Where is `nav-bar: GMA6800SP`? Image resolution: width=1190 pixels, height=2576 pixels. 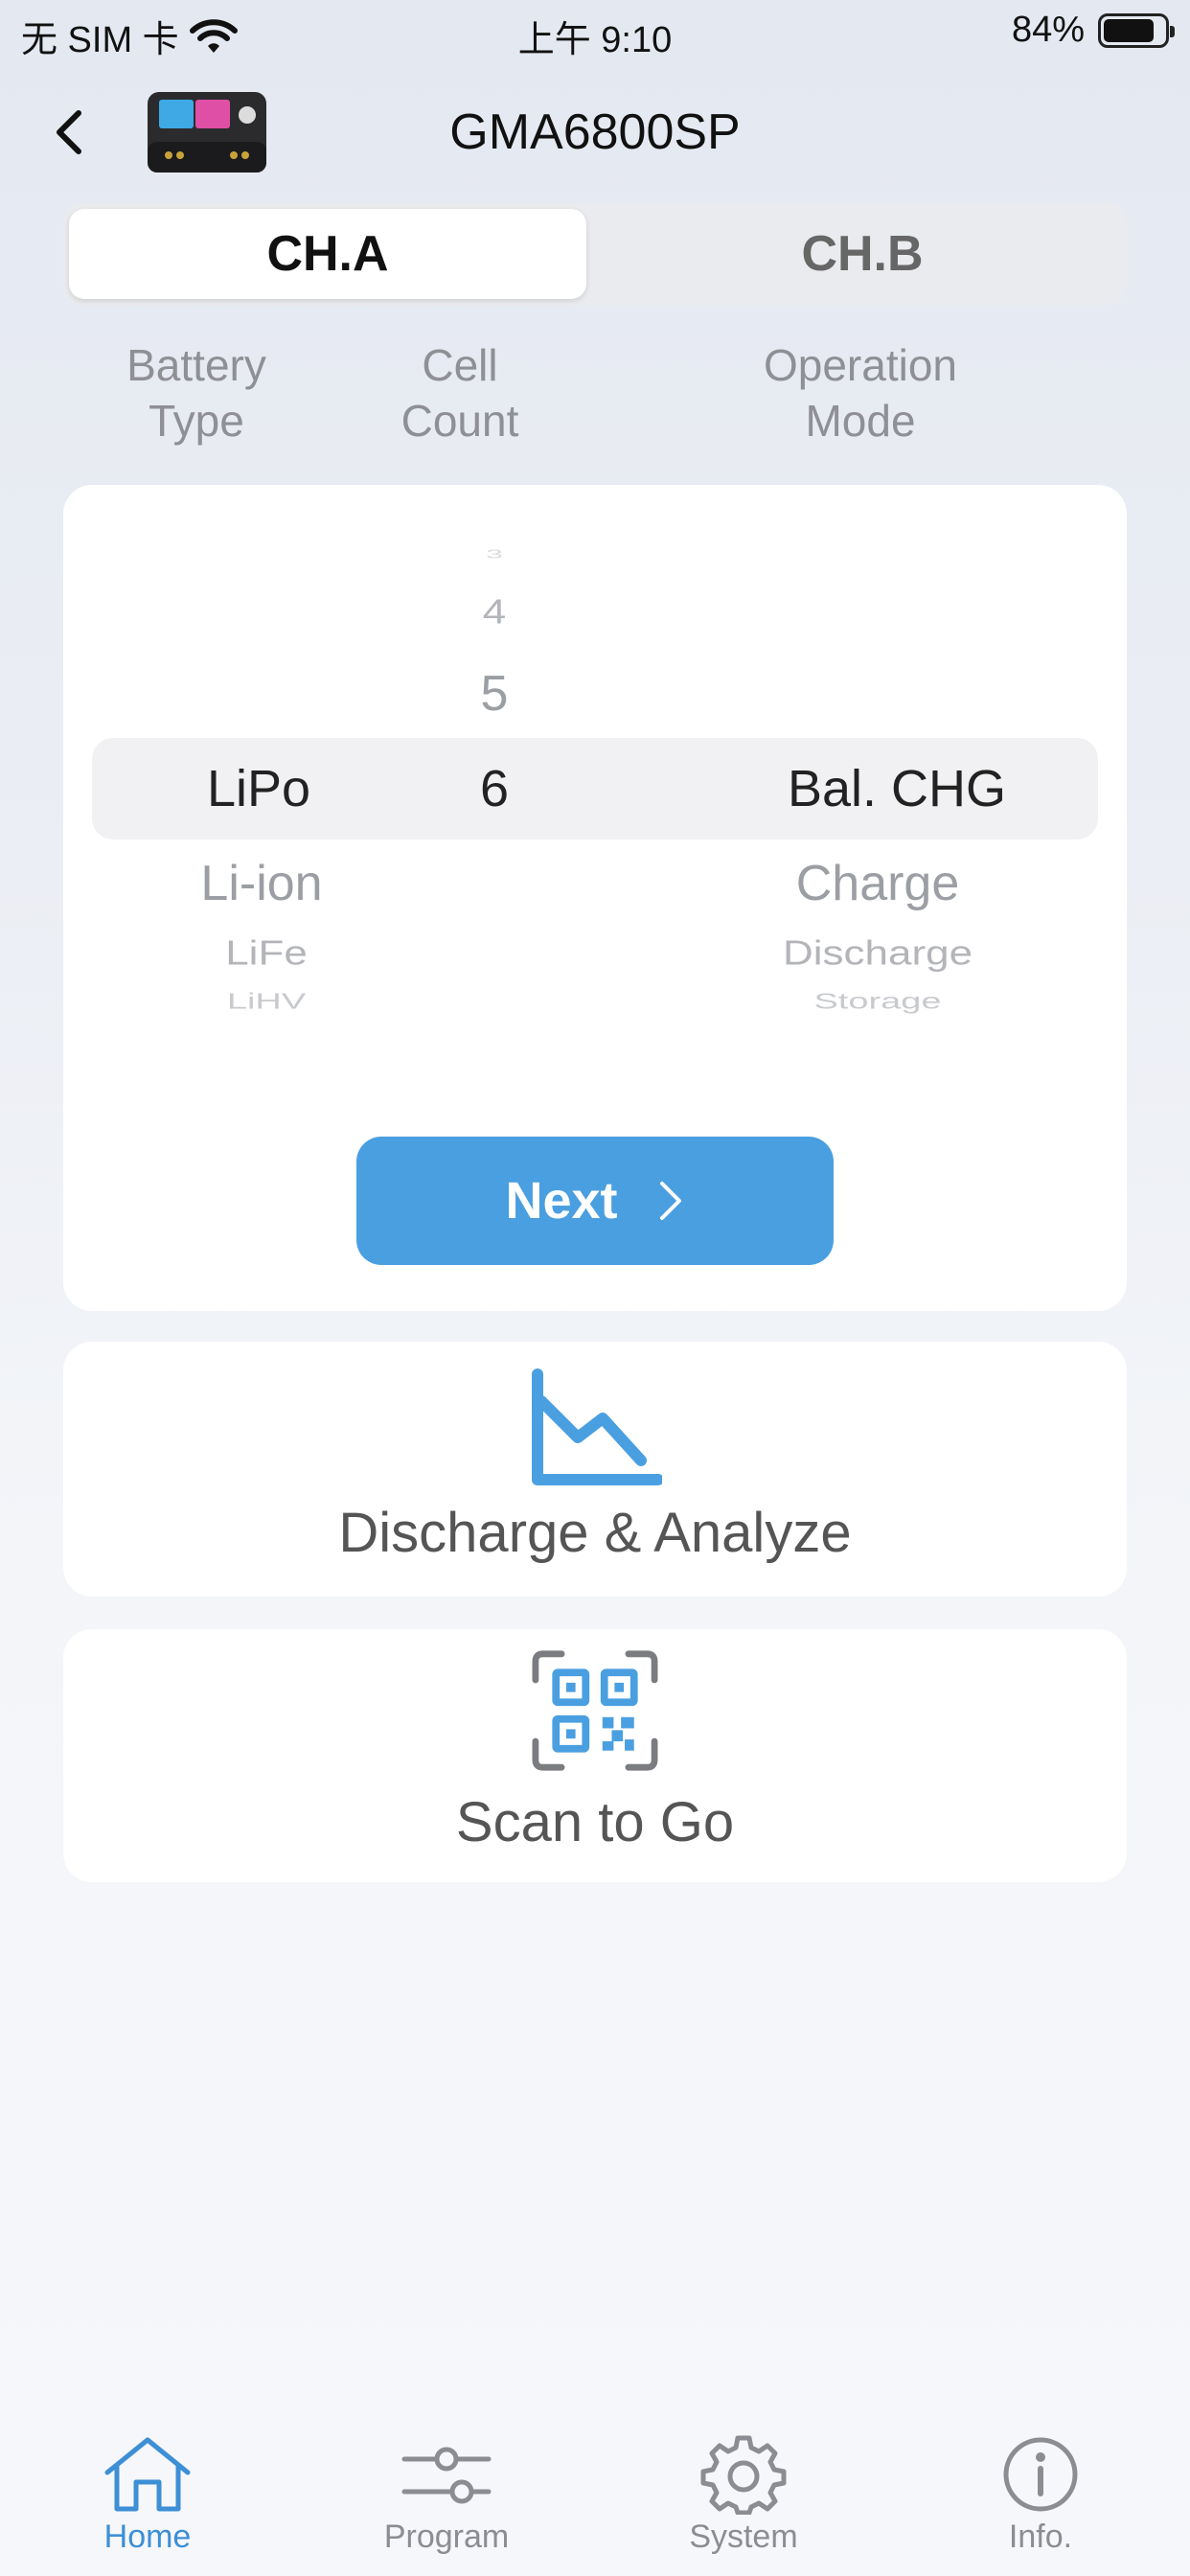 nav-bar: GMA6800SP is located at coordinates (595, 134).